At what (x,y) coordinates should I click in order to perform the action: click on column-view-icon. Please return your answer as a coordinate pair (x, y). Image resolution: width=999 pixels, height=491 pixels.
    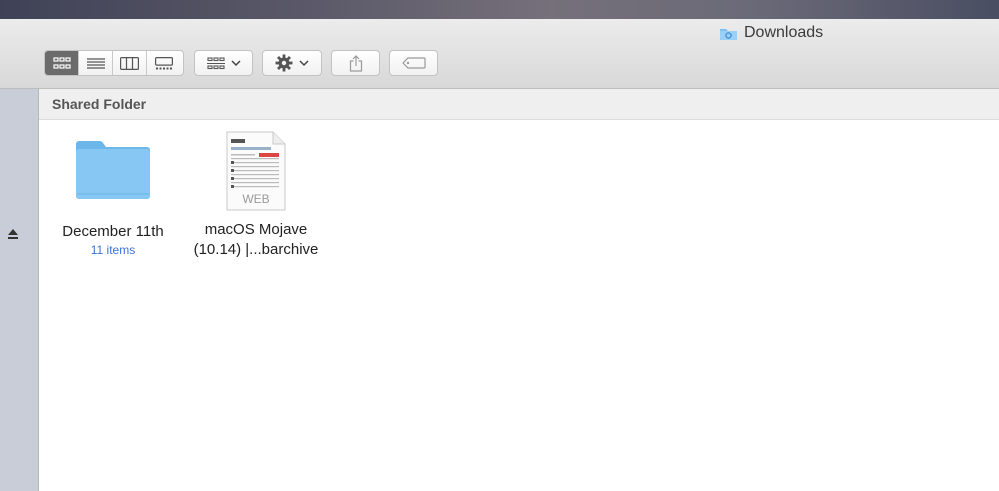
    Looking at the image, I should click on (129, 63).